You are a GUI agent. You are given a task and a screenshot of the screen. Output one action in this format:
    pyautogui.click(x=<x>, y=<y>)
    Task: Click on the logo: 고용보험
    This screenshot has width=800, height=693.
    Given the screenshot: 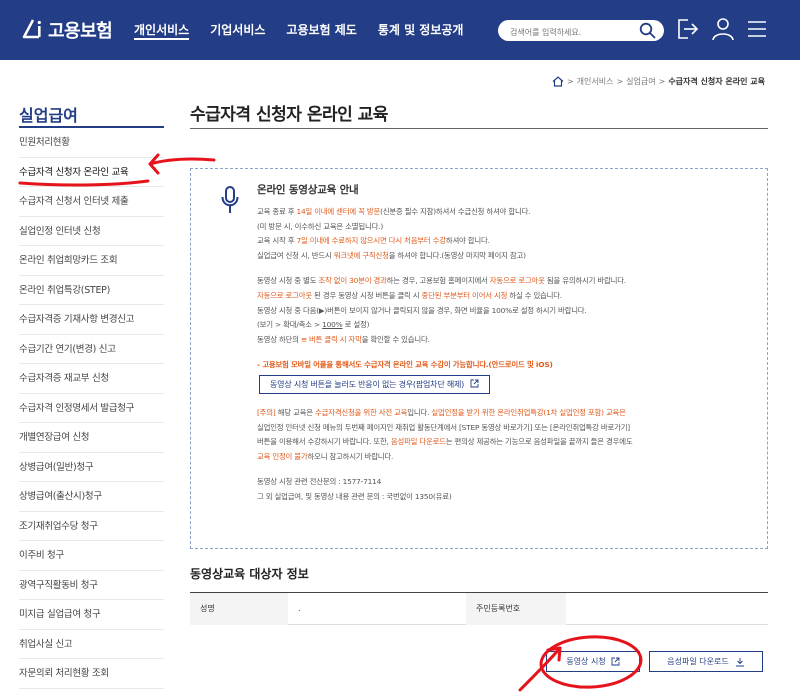 What is the action you would take?
    pyautogui.click(x=65, y=30)
    